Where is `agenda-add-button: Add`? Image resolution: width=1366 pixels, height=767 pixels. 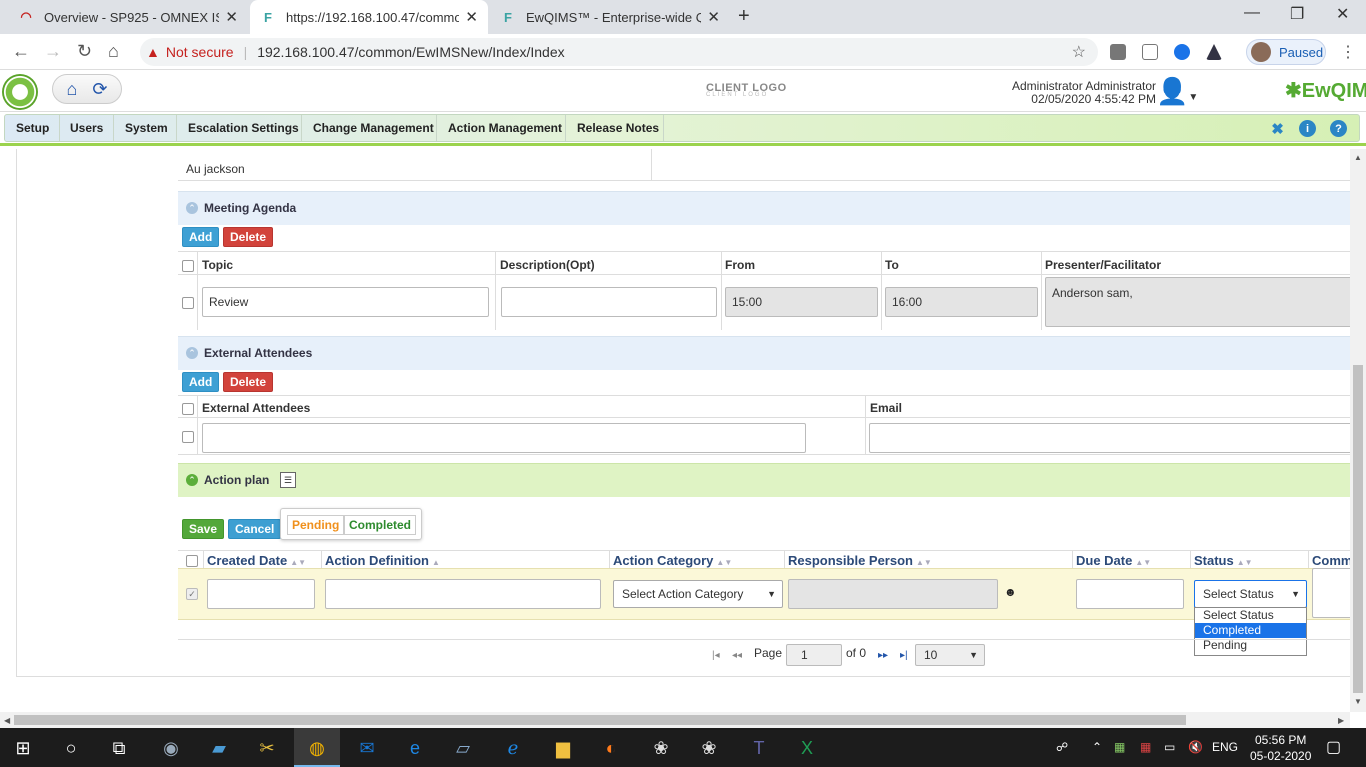 agenda-add-button: Add is located at coordinates (201, 237).